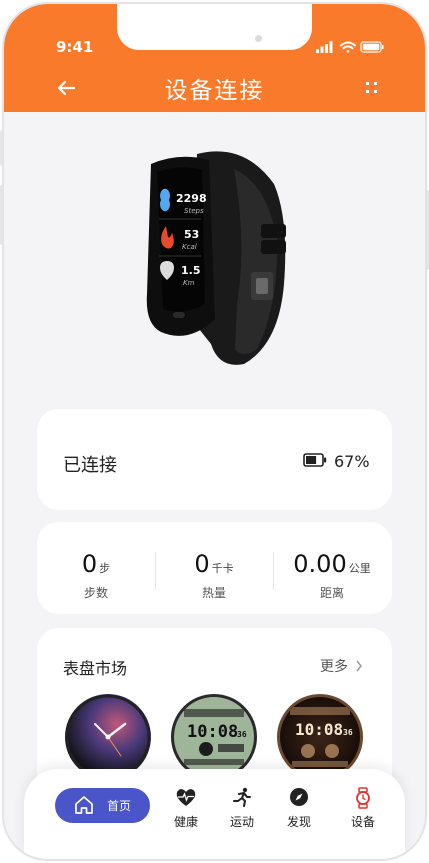 The width and height of the screenshot is (429, 863). Describe the element at coordinates (359, 666) in the screenshot. I see `chevron-right-icon` at that location.